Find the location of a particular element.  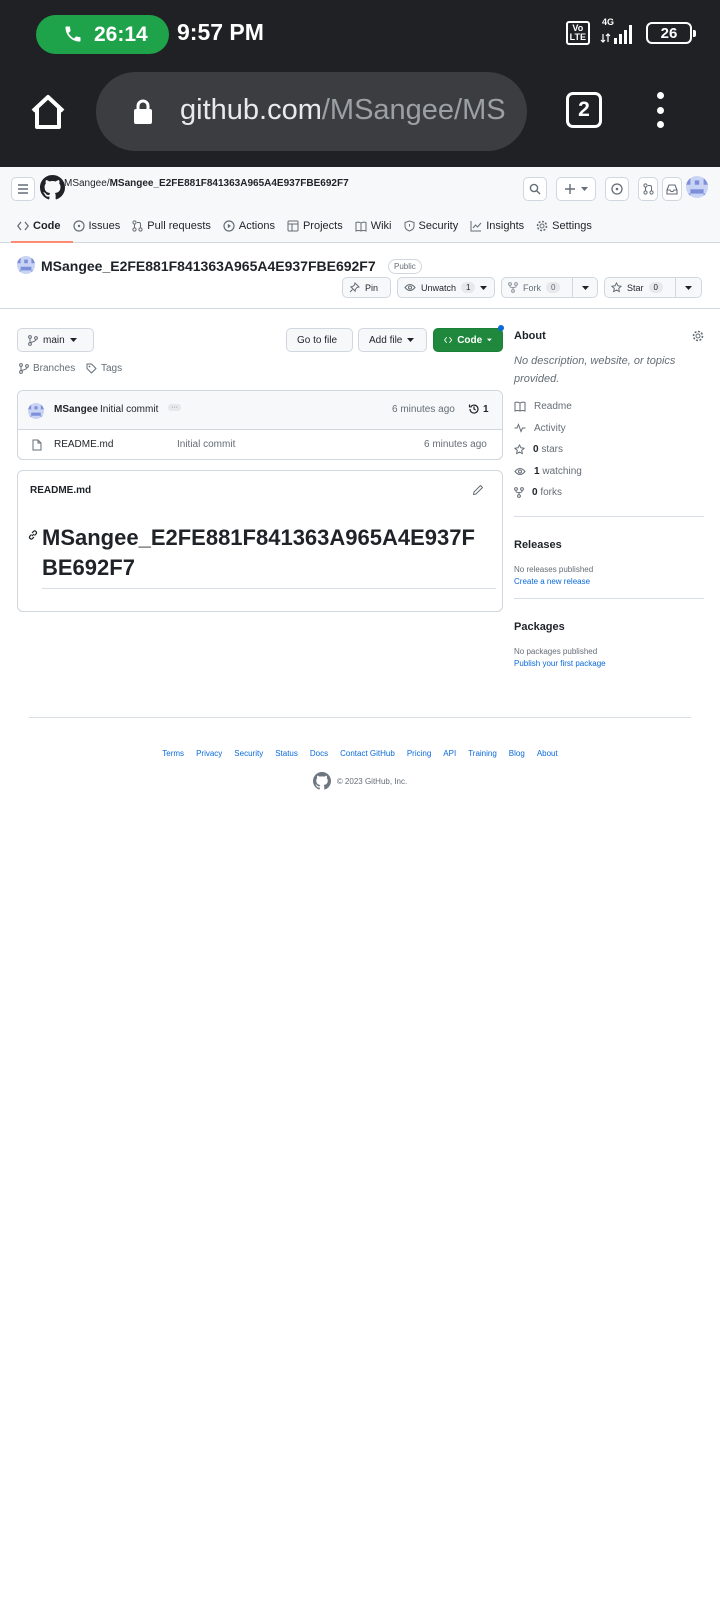

home-button is located at coordinates (48, 112).